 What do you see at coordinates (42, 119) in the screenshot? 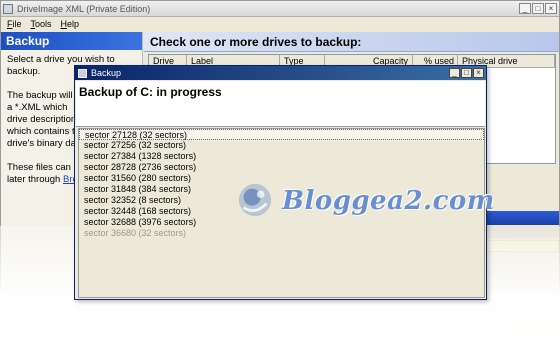
I see `task-para-2-line-3: drive description` at bounding box center [42, 119].